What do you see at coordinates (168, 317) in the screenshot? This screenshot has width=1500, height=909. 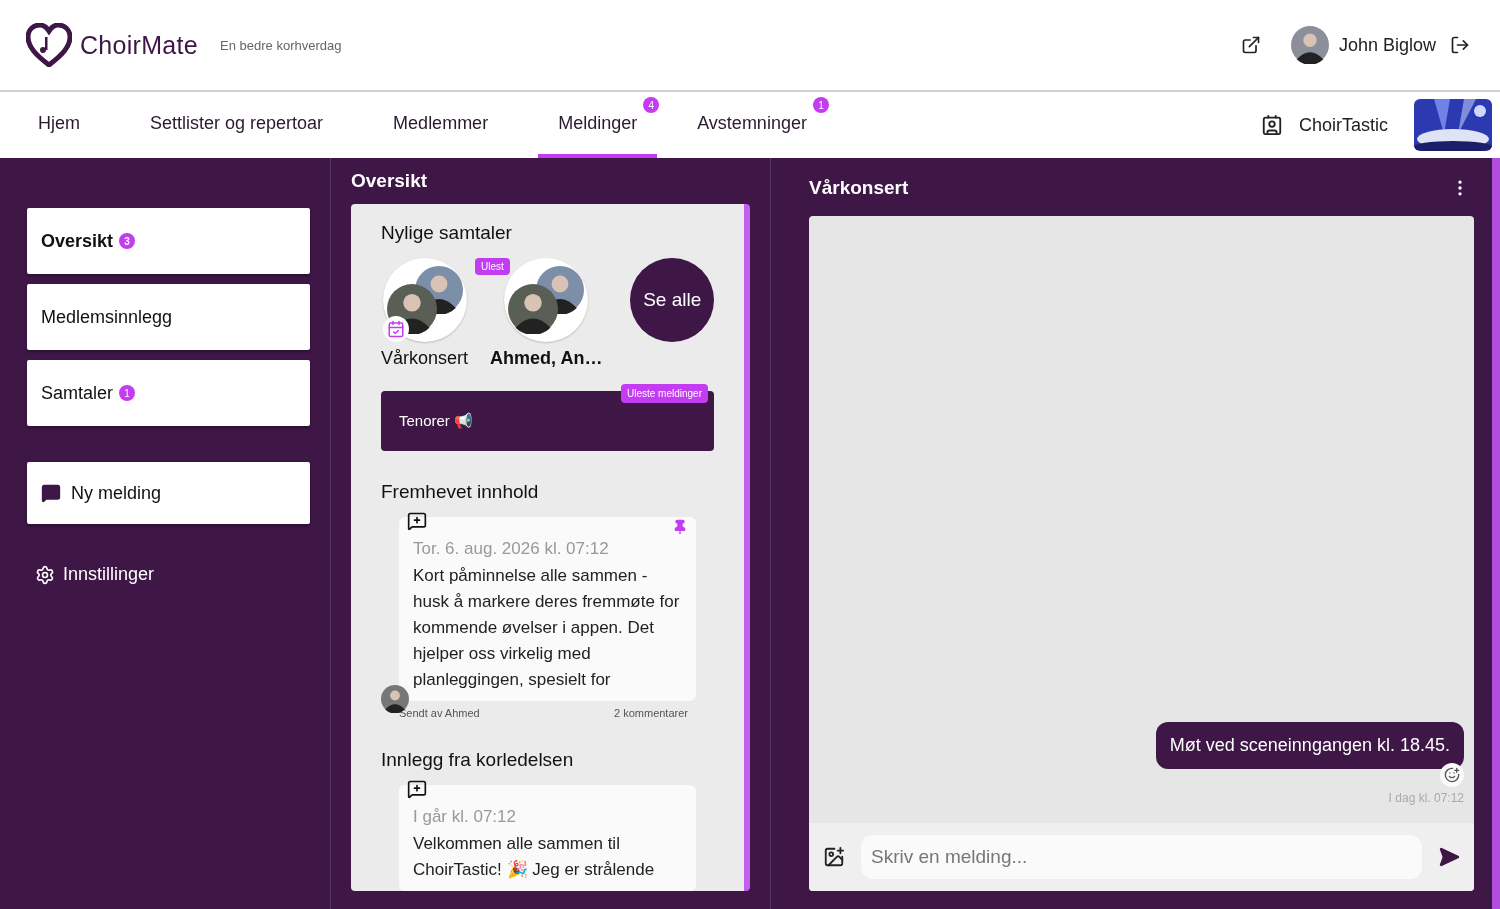 I see `sidebar-item: Medlemsinnlegg` at bounding box center [168, 317].